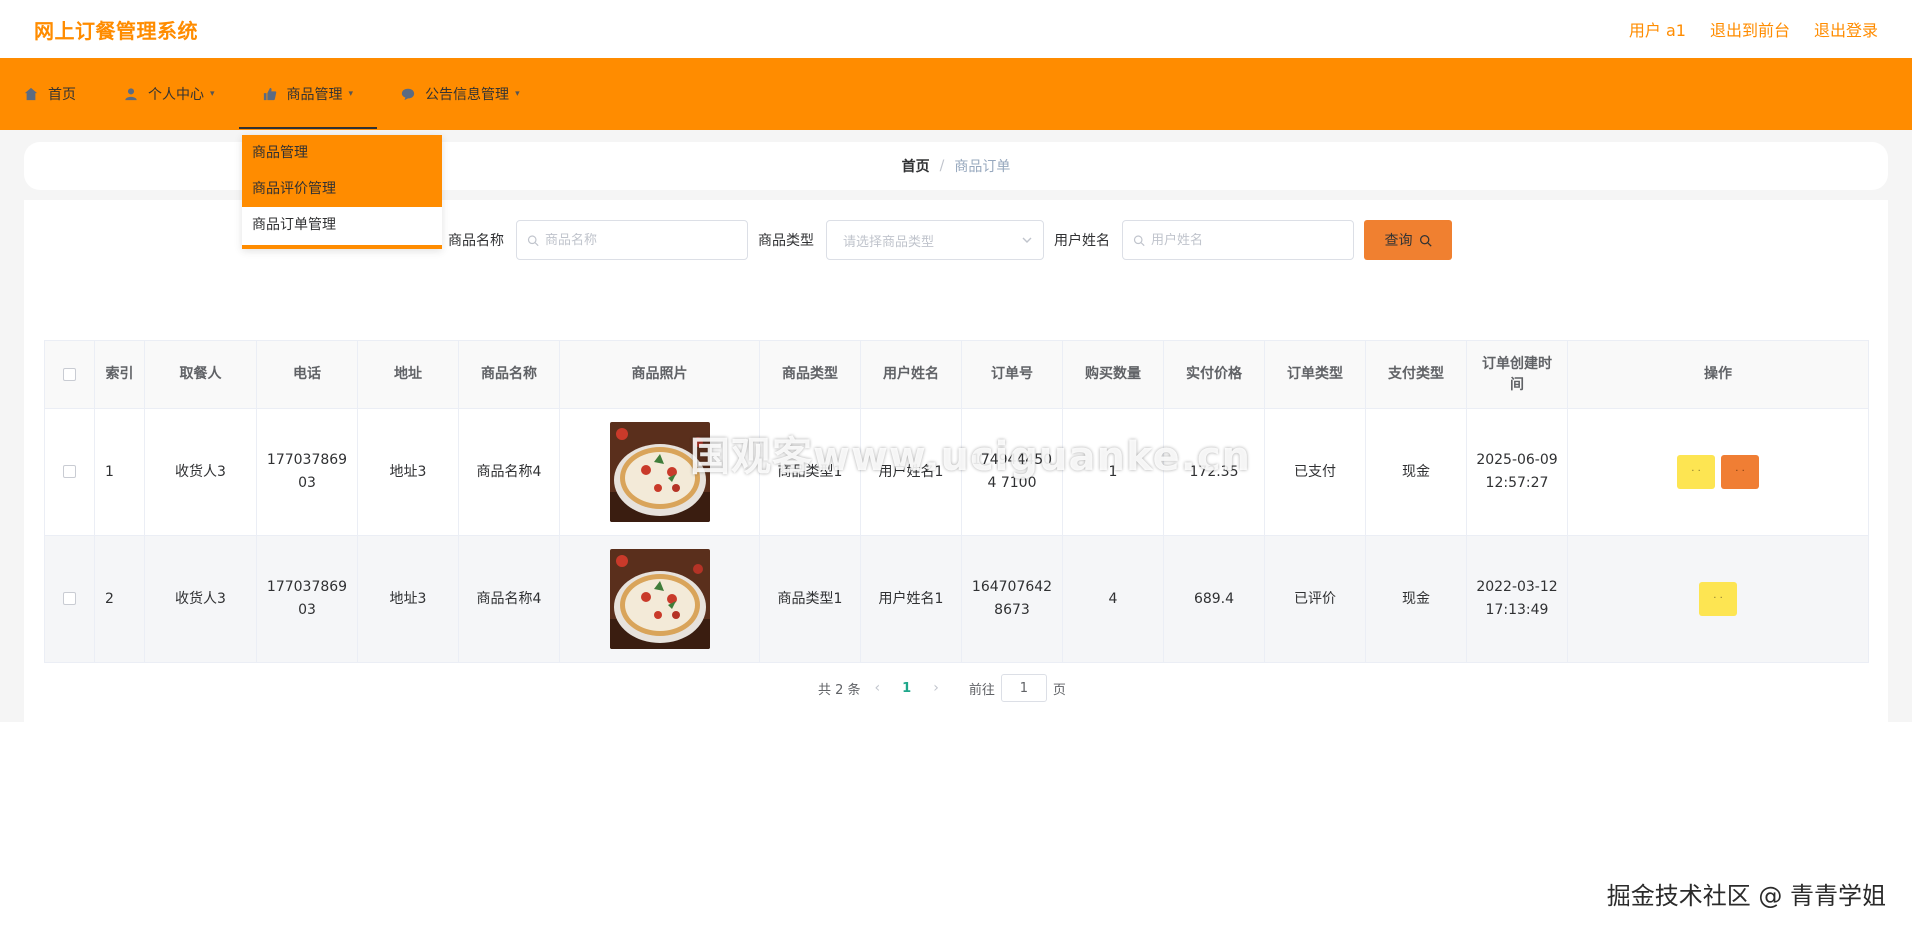 The width and height of the screenshot is (1912, 932). What do you see at coordinates (916, 166) in the screenshot?
I see `breadcrumb-home: 首页` at bounding box center [916, 166].